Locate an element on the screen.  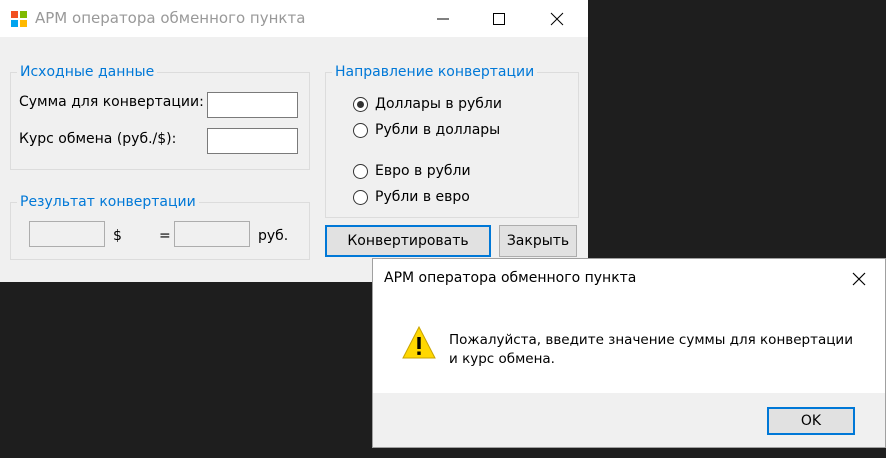
radio-rub-to-eur-label: Рубли в евро is located at coordinates (422, 197).